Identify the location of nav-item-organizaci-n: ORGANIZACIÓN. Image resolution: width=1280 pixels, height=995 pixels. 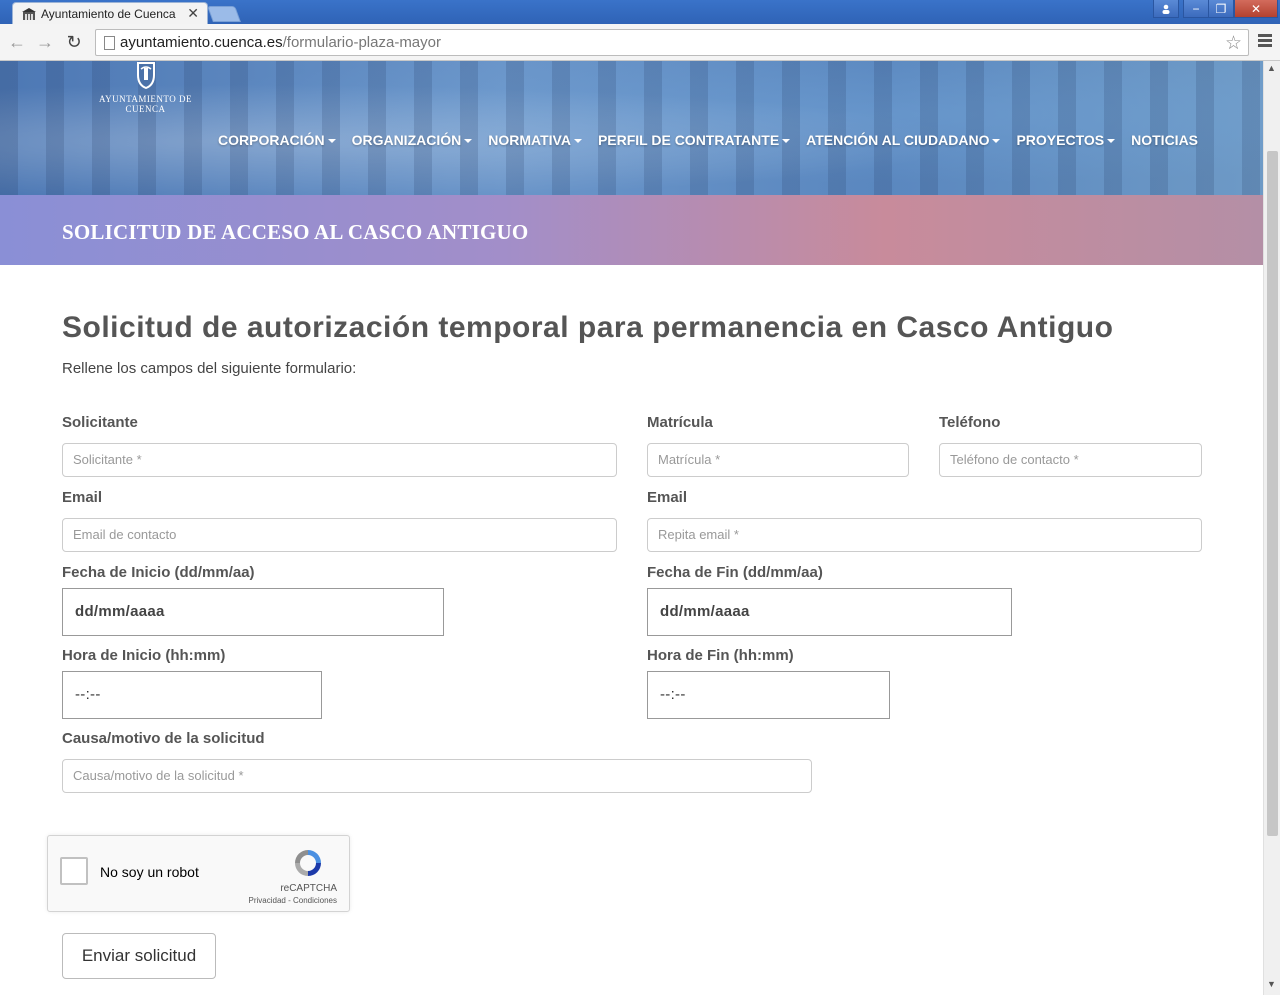
(412, 140).